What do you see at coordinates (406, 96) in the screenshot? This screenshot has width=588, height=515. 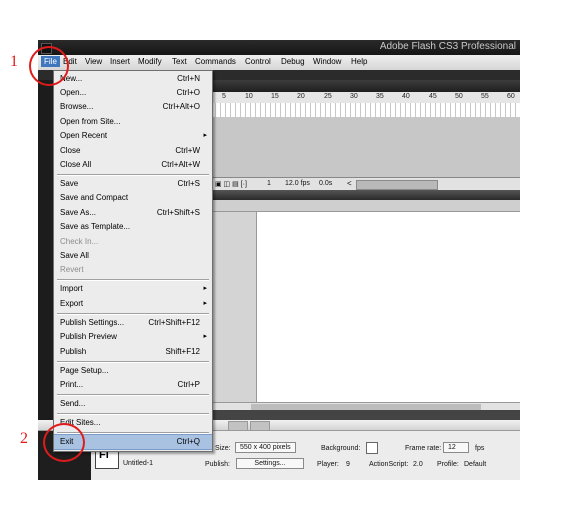 I see `ruler-number: 40` at bounding box center [406, 96].